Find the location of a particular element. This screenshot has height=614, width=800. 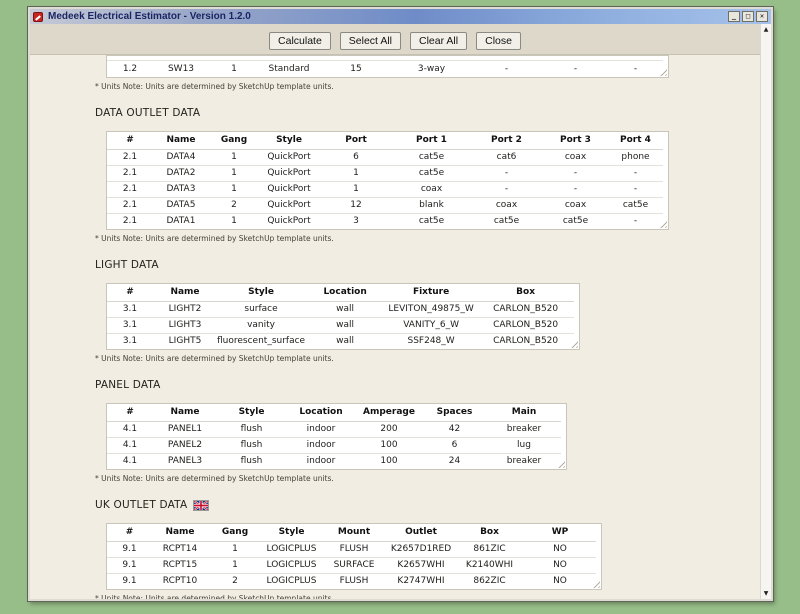

table-row: 2.1 DATA5 2 QuickPort 12 blank coax coax cat5e is located at coordinates (385, 205).